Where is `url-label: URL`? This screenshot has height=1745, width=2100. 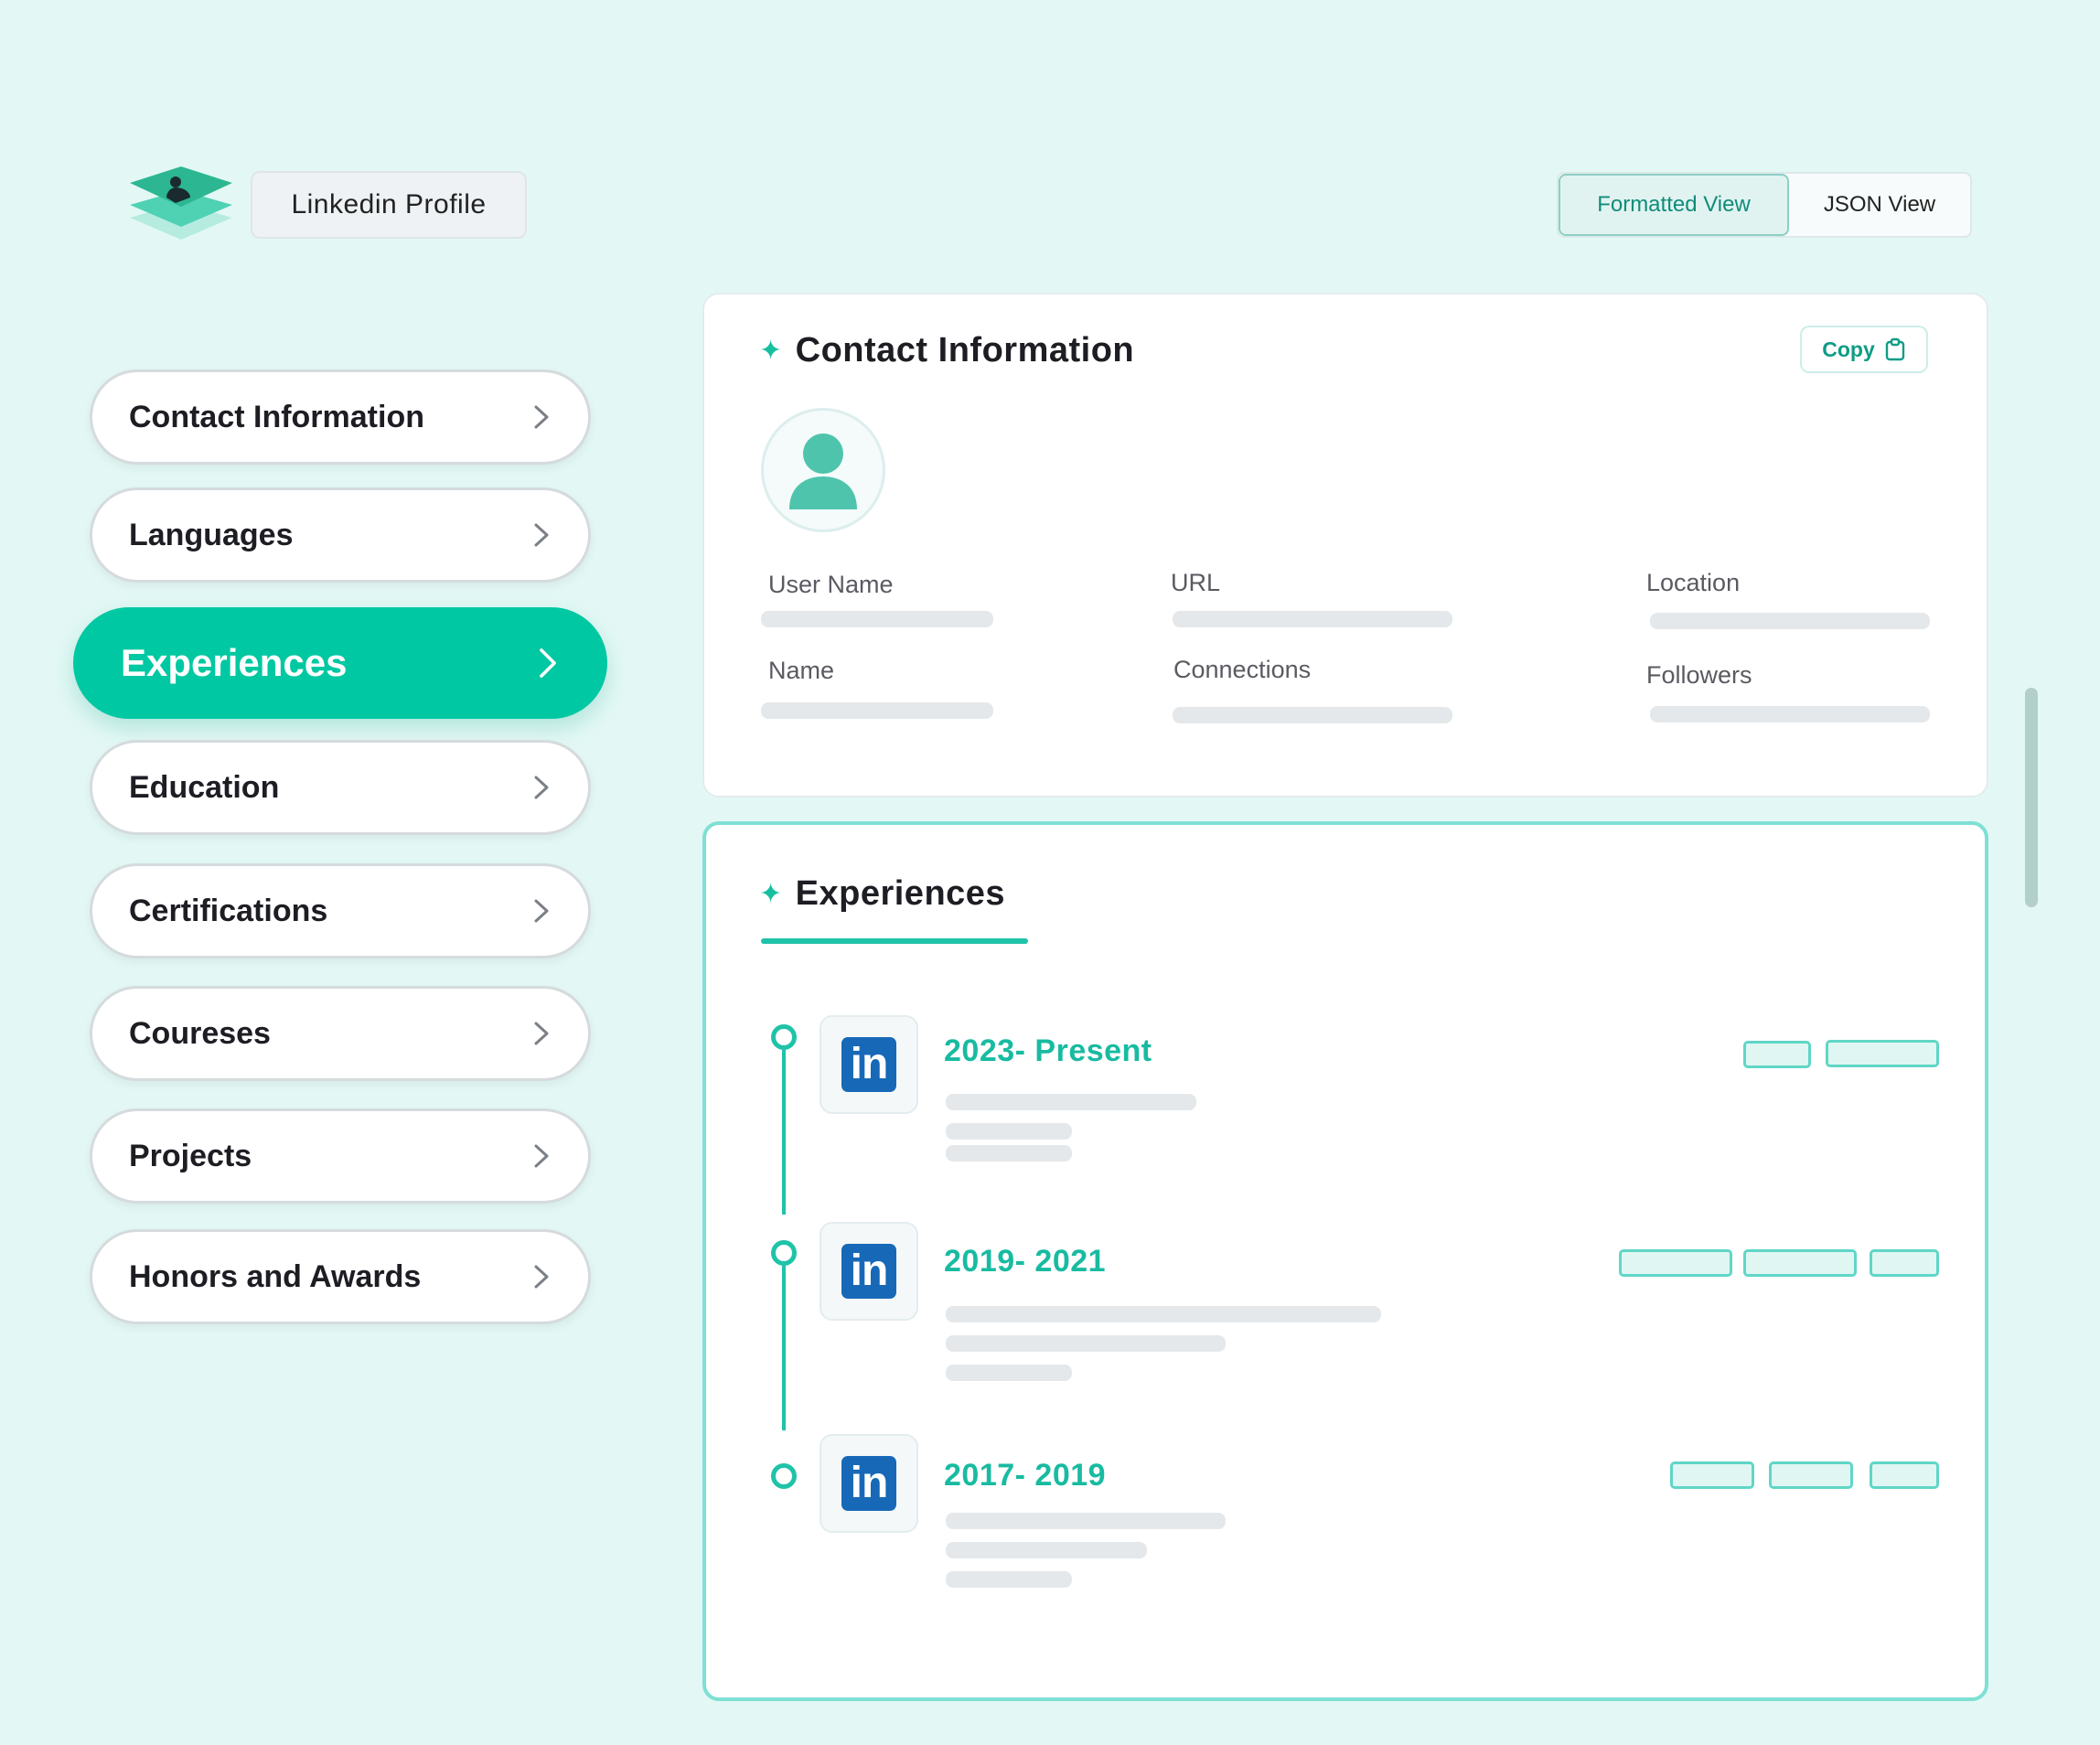 url-label: URL is located at coordinates (1196, 583).